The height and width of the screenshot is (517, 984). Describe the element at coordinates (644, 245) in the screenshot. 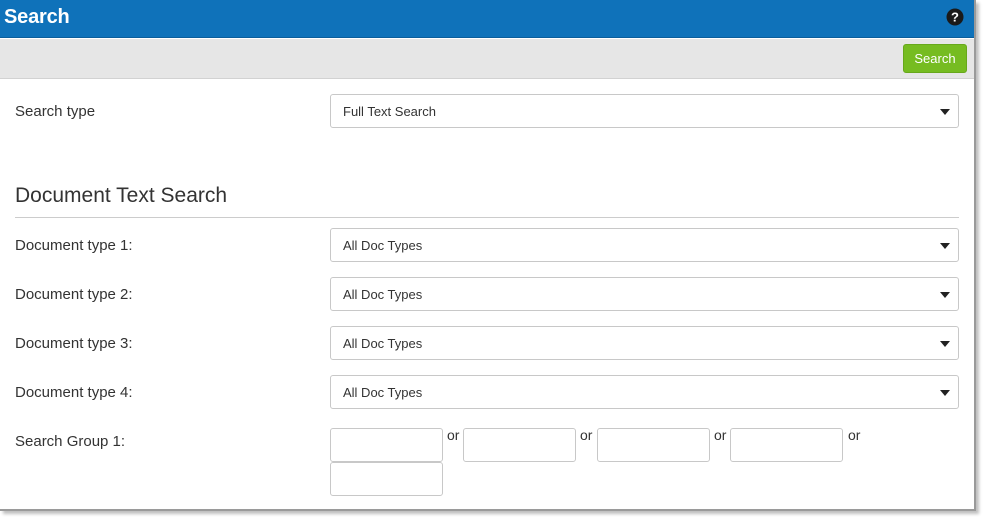

I see `document-type-1-select: All Doc Types` at that location.